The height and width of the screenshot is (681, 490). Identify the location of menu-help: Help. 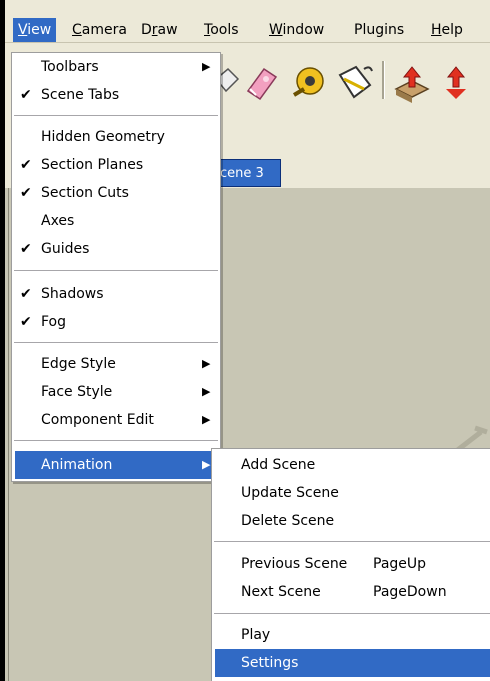
(447, 30).